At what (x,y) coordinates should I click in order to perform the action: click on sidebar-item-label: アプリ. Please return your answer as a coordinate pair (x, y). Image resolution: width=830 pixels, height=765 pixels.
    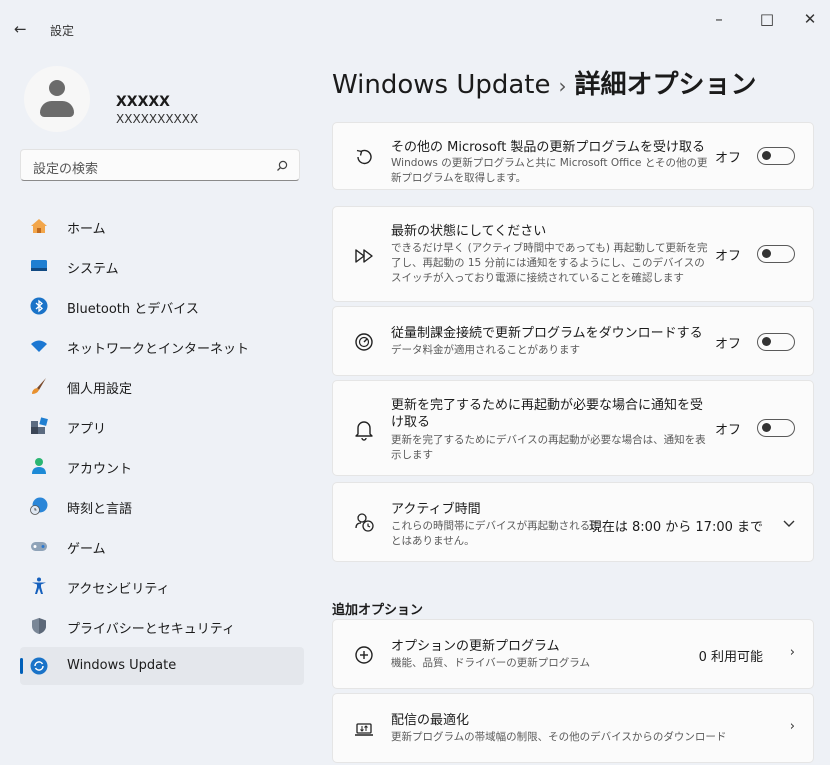
    Looking at the image, I should click on (87, 429).